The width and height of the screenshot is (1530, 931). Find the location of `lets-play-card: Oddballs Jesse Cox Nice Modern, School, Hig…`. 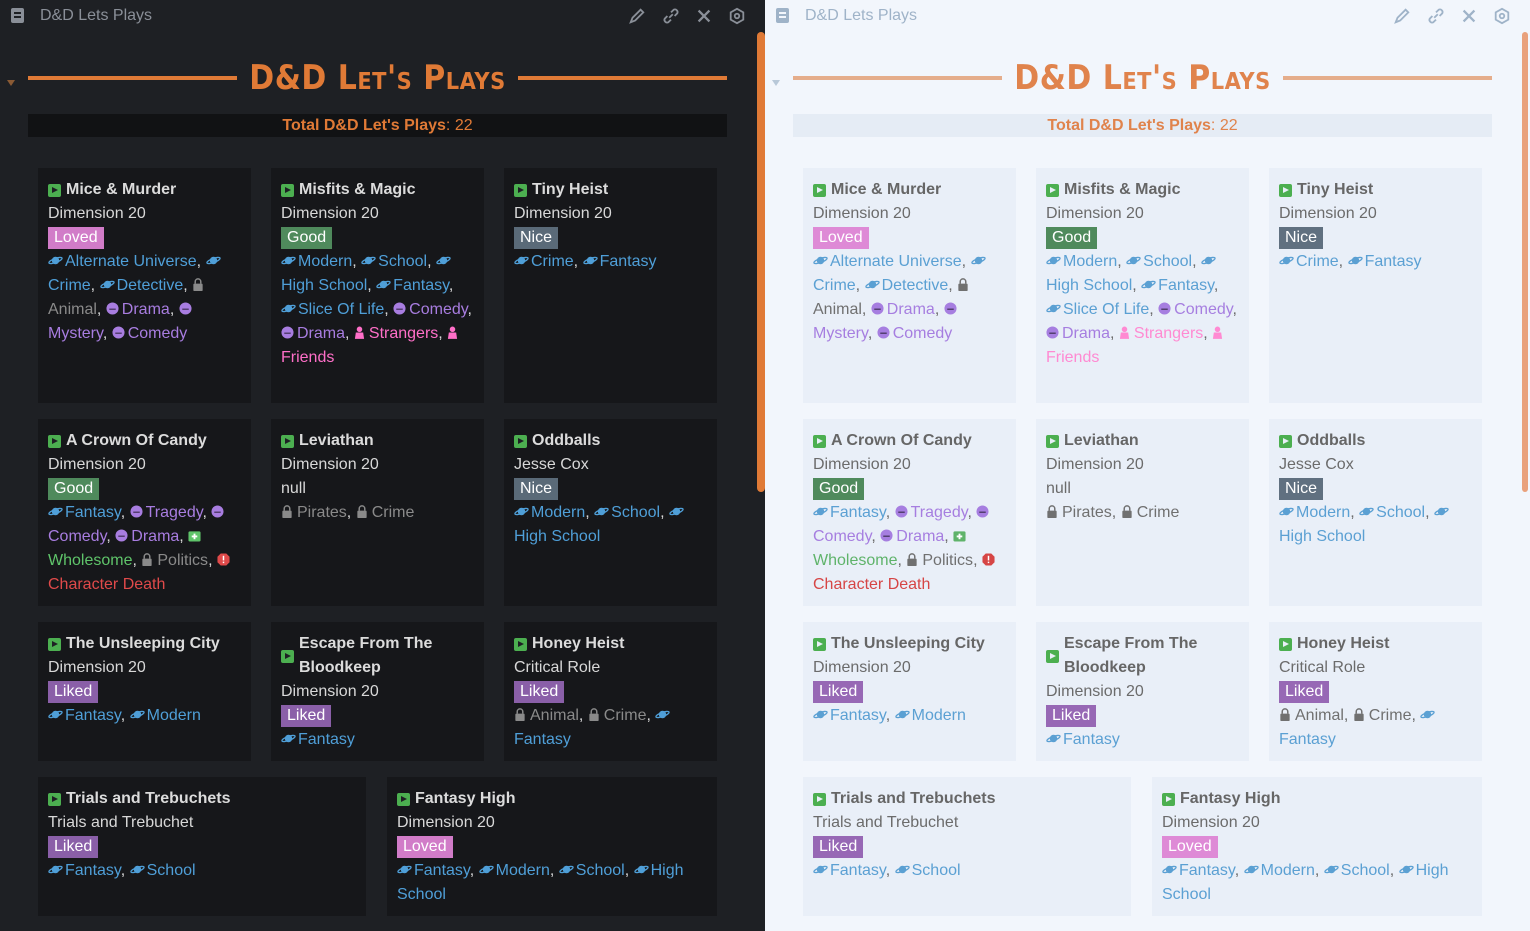

lets-play-card: Oddballs Jesse Cox Nice Modern, School, Hig… is located at coordinates (610, 512).